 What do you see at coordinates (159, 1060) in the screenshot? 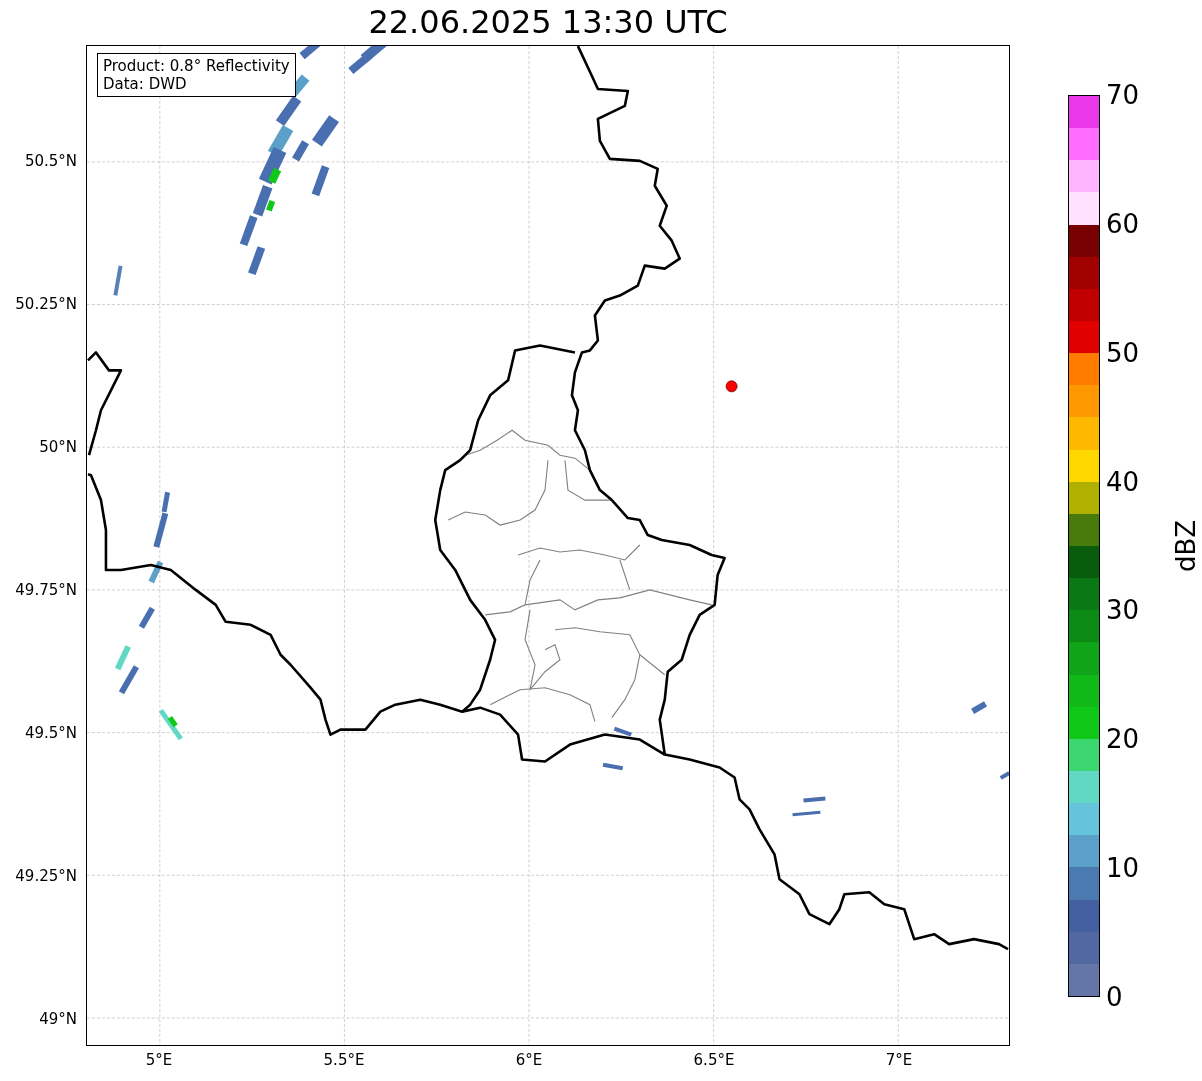
I see `longitude-label: 5°E` at bounding box center [159, 1060].